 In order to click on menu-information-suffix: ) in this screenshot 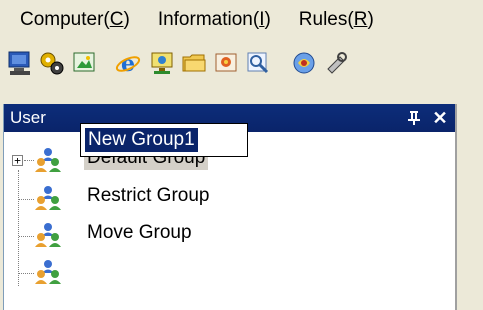, I will do `click(267, 19)`.